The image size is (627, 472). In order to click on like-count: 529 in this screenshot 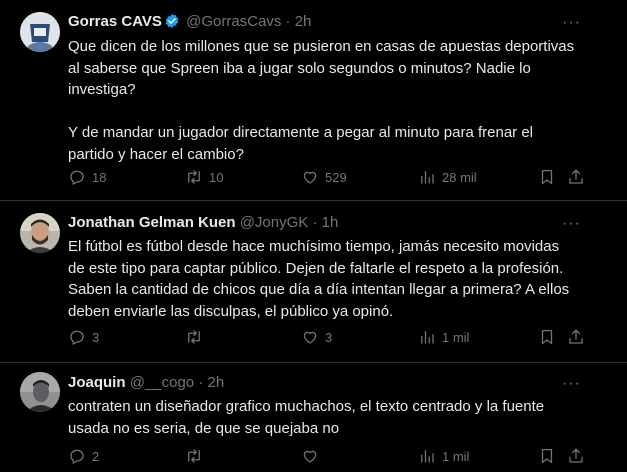, I will do `click(336, 177)`.